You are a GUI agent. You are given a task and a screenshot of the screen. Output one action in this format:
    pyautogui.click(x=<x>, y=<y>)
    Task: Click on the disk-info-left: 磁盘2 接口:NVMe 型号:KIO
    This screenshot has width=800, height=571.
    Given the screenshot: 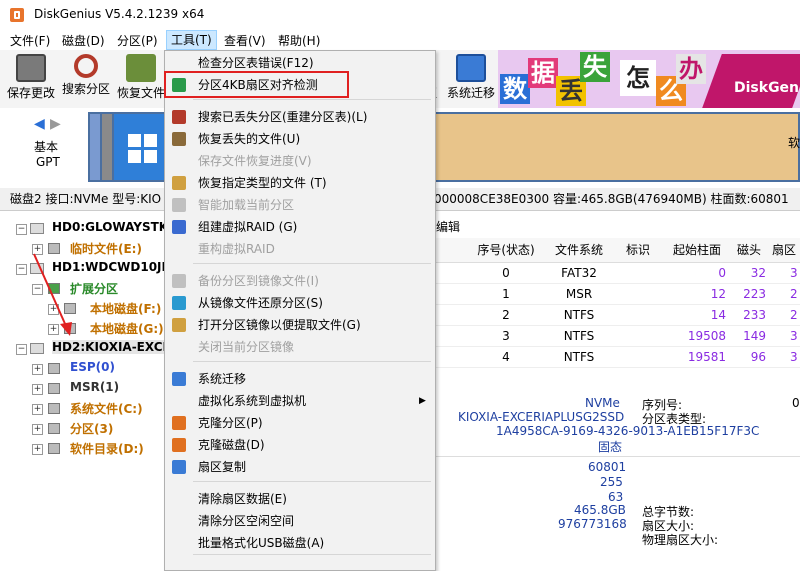 What is the action you would take?
    pyautogui.click(x=86, y=199)
    